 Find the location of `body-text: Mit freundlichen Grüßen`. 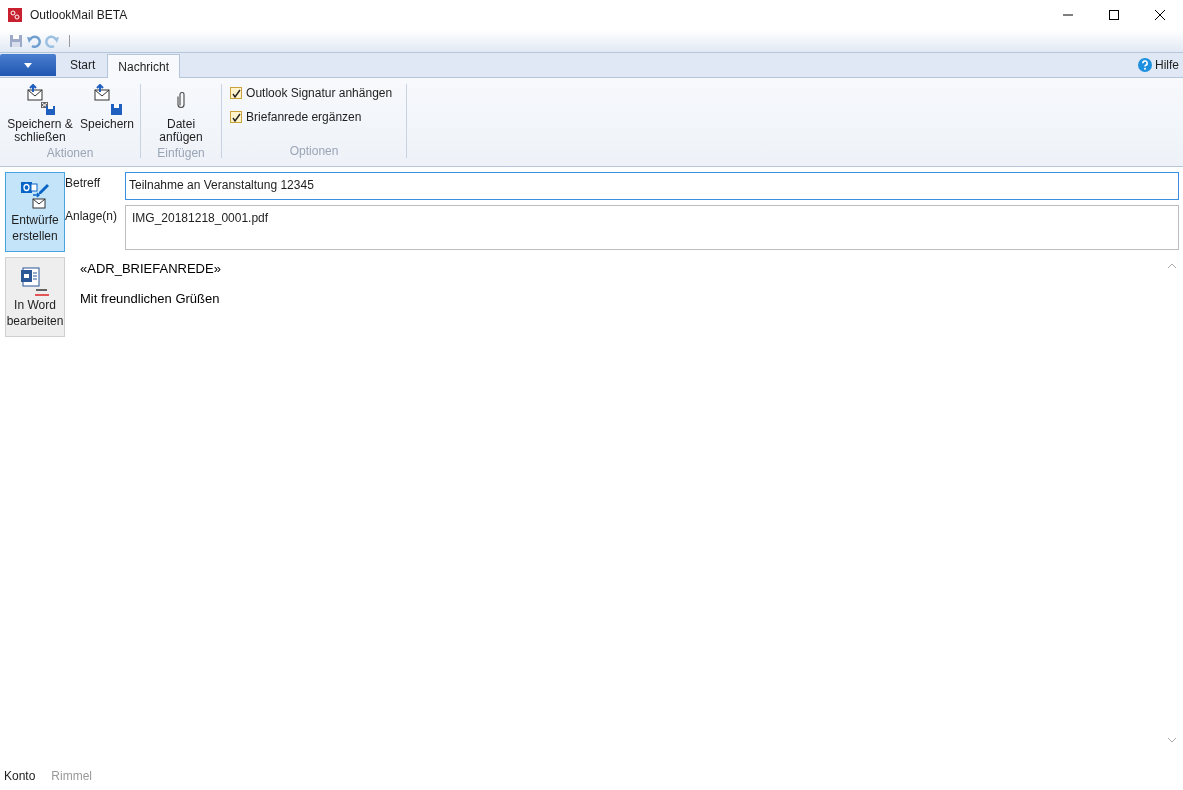

body-text: Mit freundlichen Grüßen is located at coordinates (150, 298).